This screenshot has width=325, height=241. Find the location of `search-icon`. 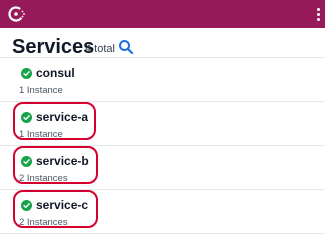

search-icon is located at coordinates (126, 47).